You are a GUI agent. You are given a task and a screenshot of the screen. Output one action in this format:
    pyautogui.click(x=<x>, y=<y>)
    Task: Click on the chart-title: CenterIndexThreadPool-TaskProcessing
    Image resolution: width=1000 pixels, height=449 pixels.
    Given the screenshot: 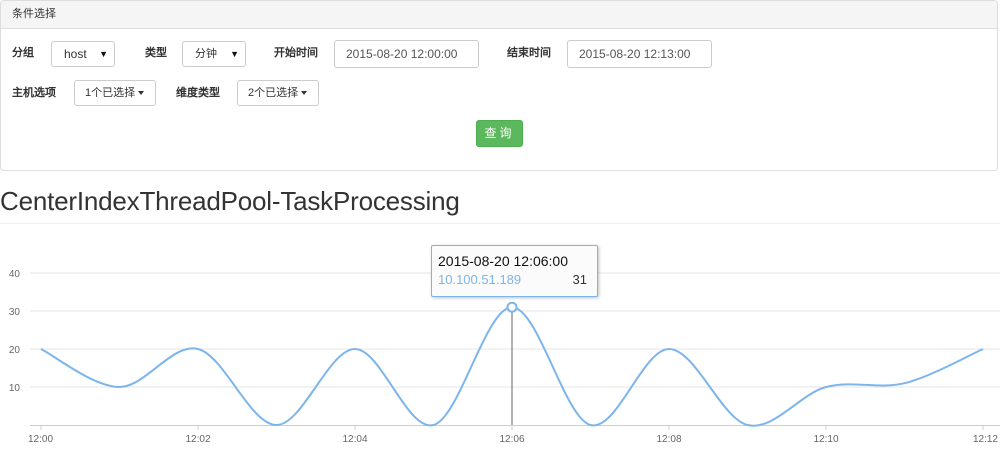 What is the action you would take?
    pyautogui.click(x=230, y=201)
    